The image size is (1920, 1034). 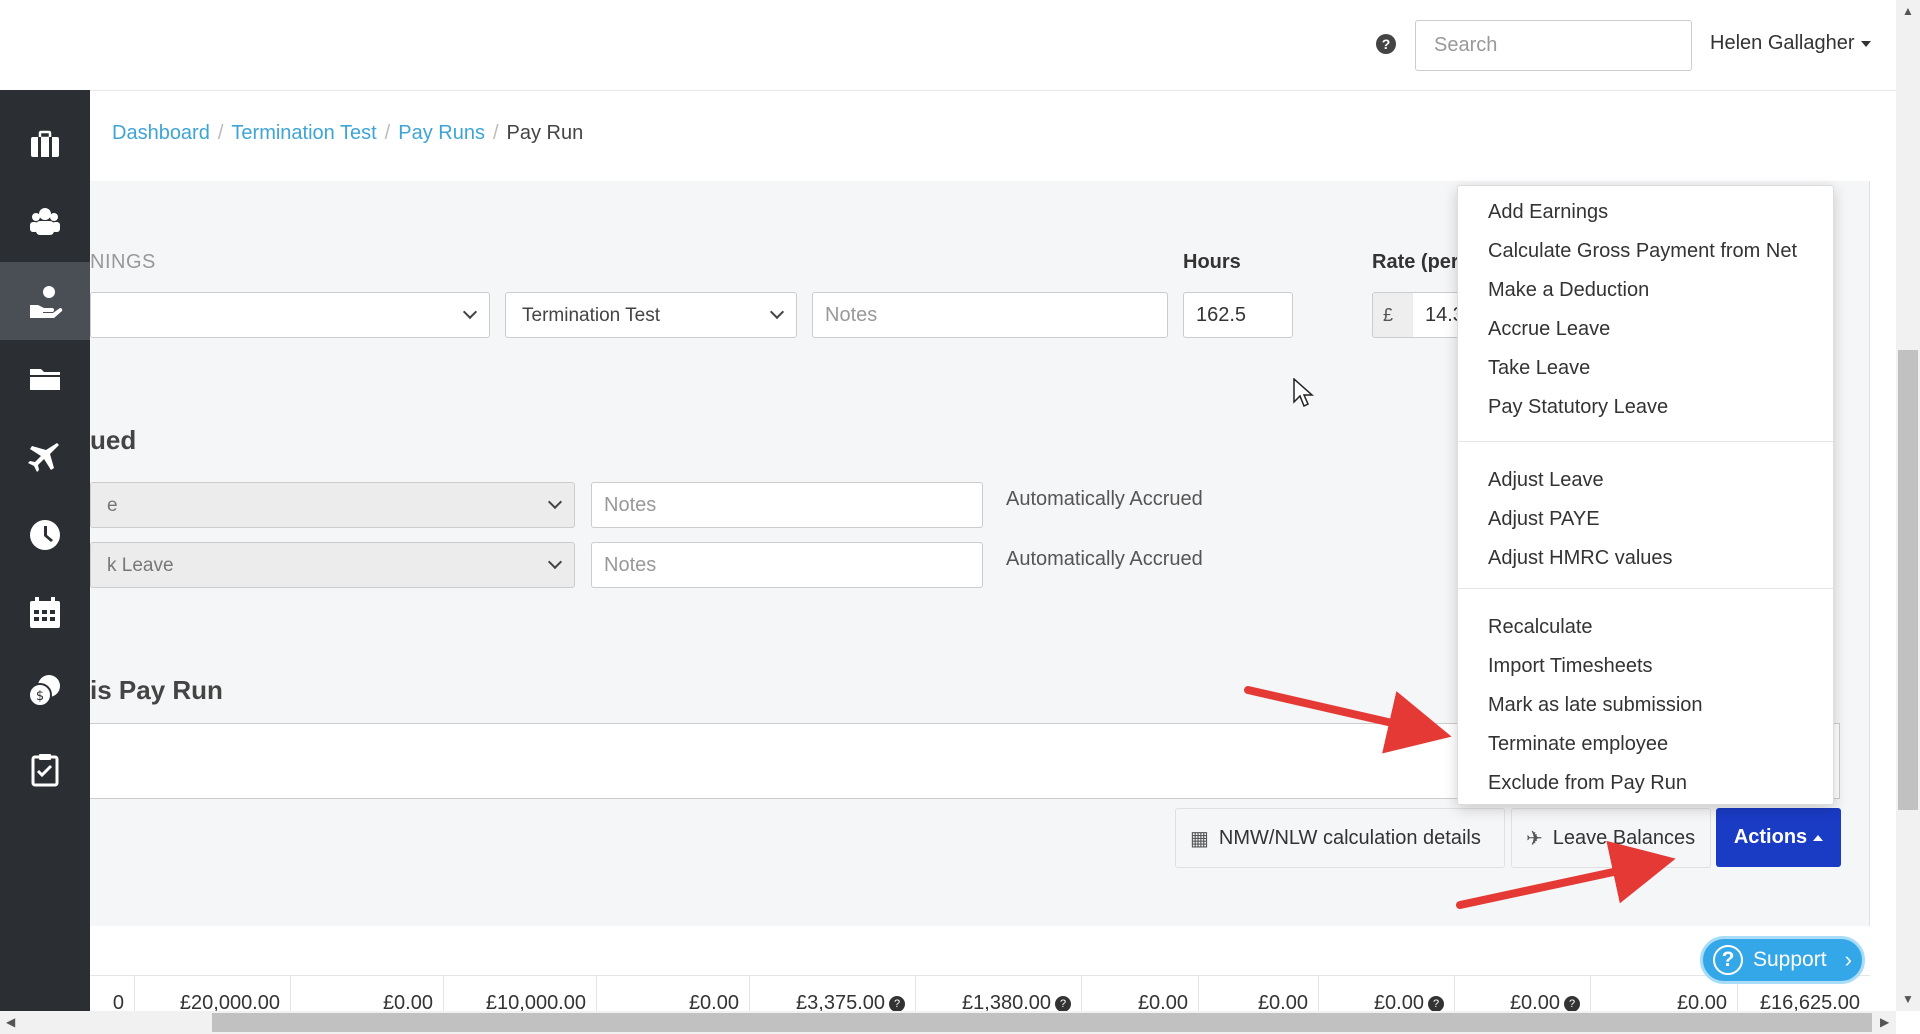 I want to click on horizontal-scroll-thumb, so click(x=1042, y=1022).